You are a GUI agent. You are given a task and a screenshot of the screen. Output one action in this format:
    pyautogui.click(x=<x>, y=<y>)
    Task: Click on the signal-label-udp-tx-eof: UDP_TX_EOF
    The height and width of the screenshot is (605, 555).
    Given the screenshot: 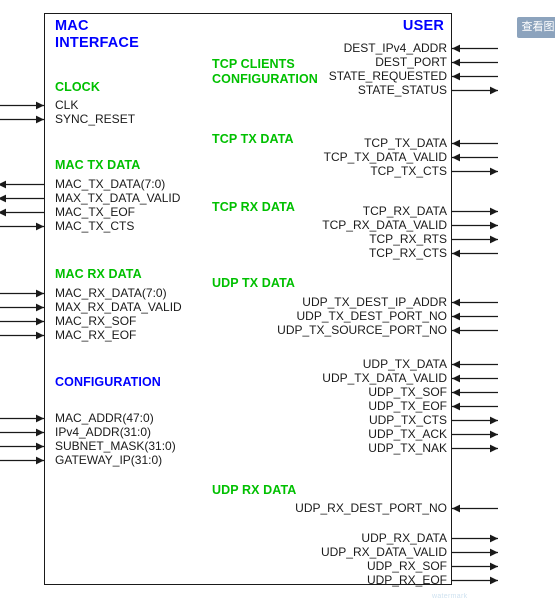 What is the action you would take?
    pyautogui.click(x=407, y=406)
    